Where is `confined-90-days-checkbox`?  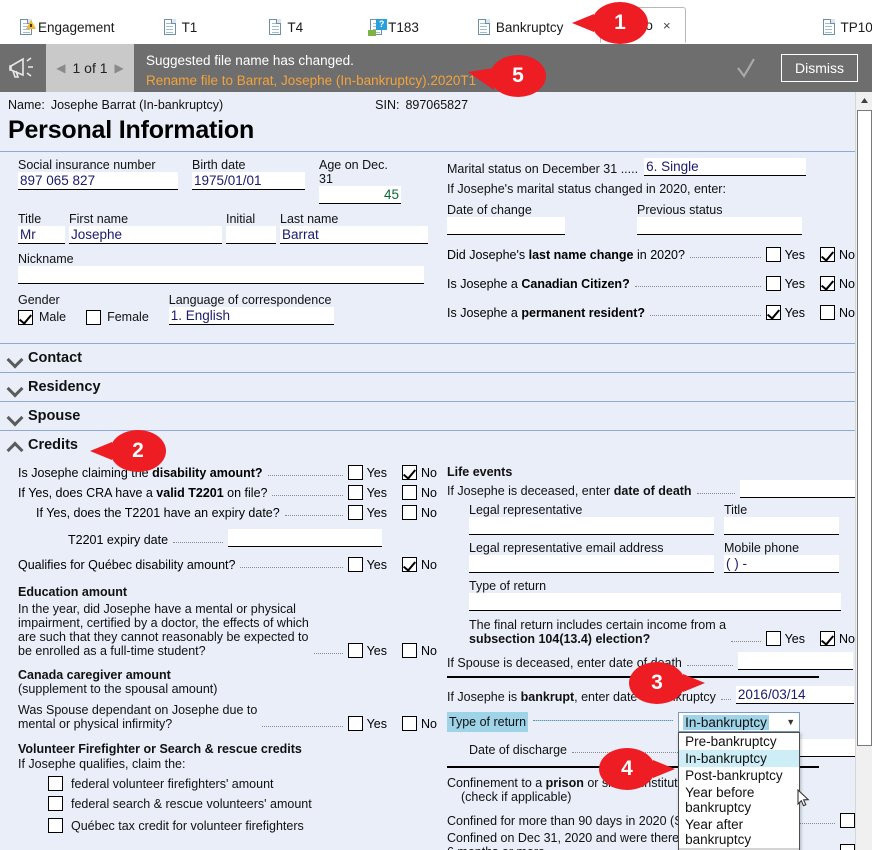 confined-90-days-checkbox is located at coordinates (847, 820).